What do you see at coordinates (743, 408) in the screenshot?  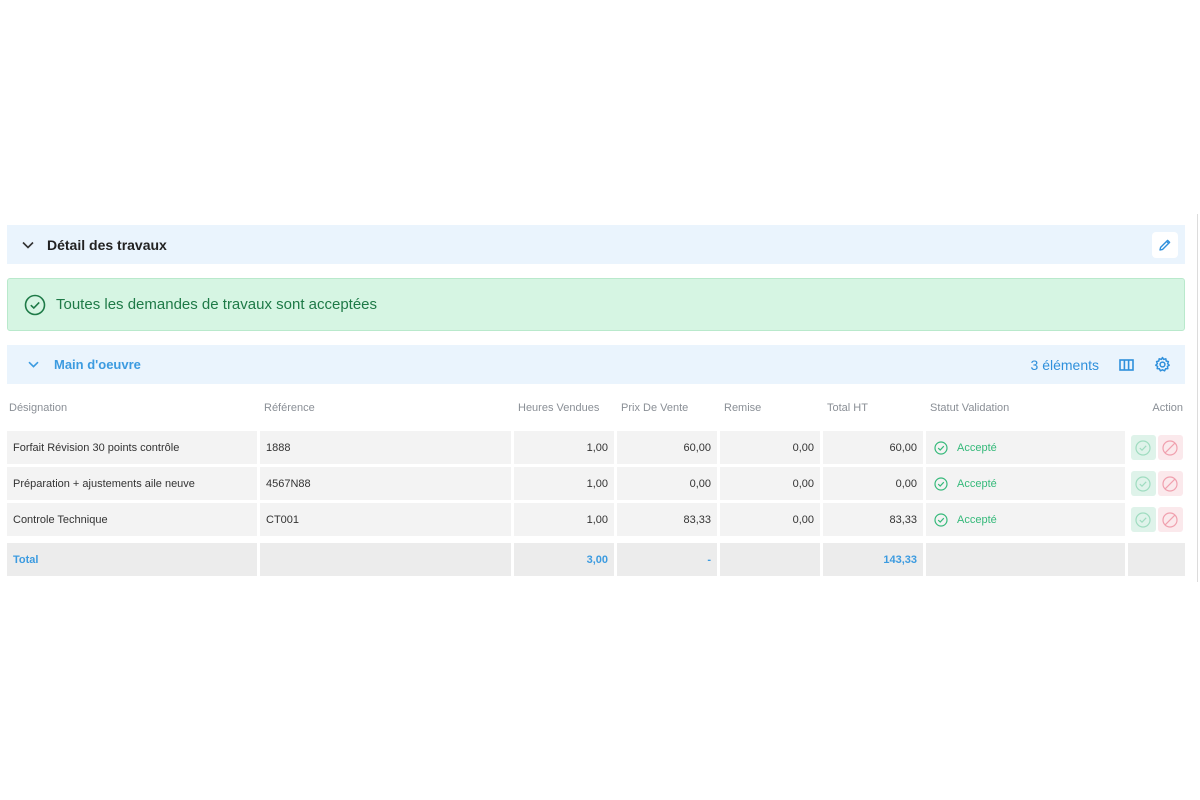 I see `column-header: Remise` at bounding box center [743, 408].